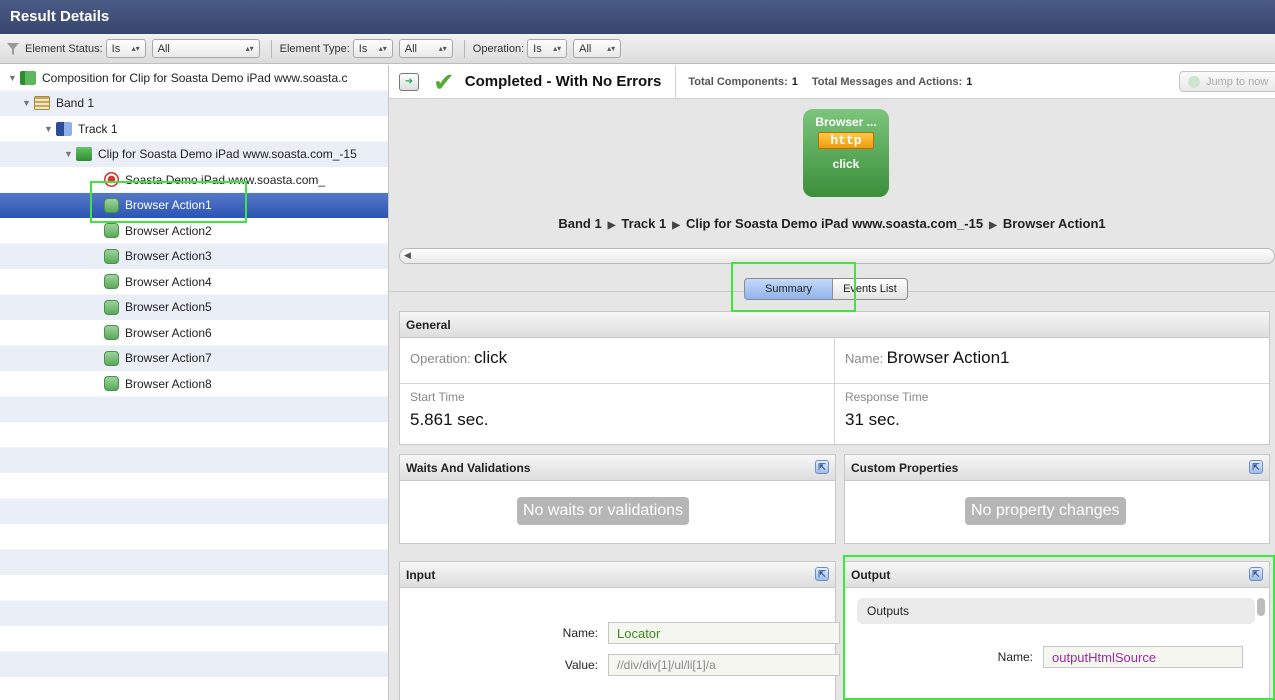 The image size is (1275, 700). I want to click on output-name-row: Name: outputHtmlSource, so click(1094, 657).